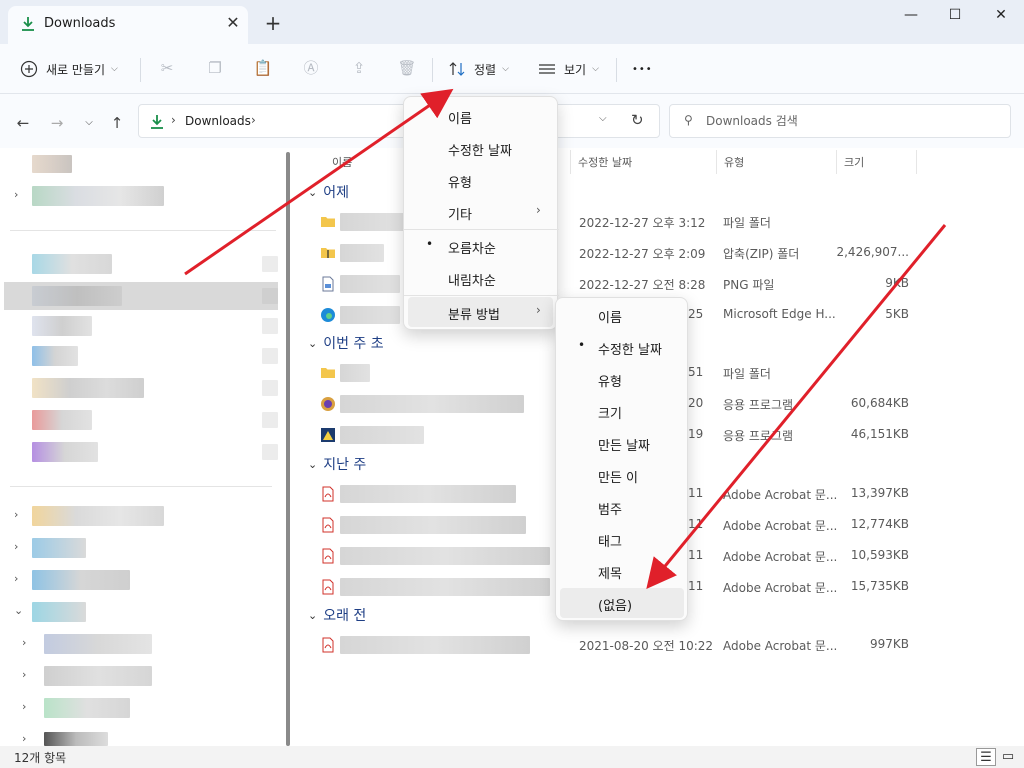  I want to click on maximize-button: ☐, so click(955, 15).